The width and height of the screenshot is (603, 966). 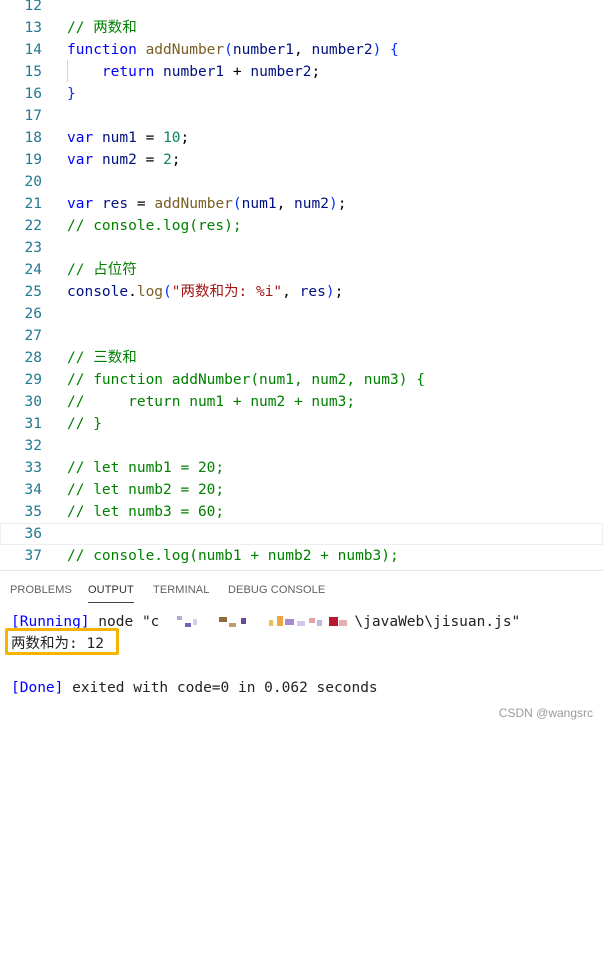 I want to click on code-line: 27, so click(x=301, y=336).